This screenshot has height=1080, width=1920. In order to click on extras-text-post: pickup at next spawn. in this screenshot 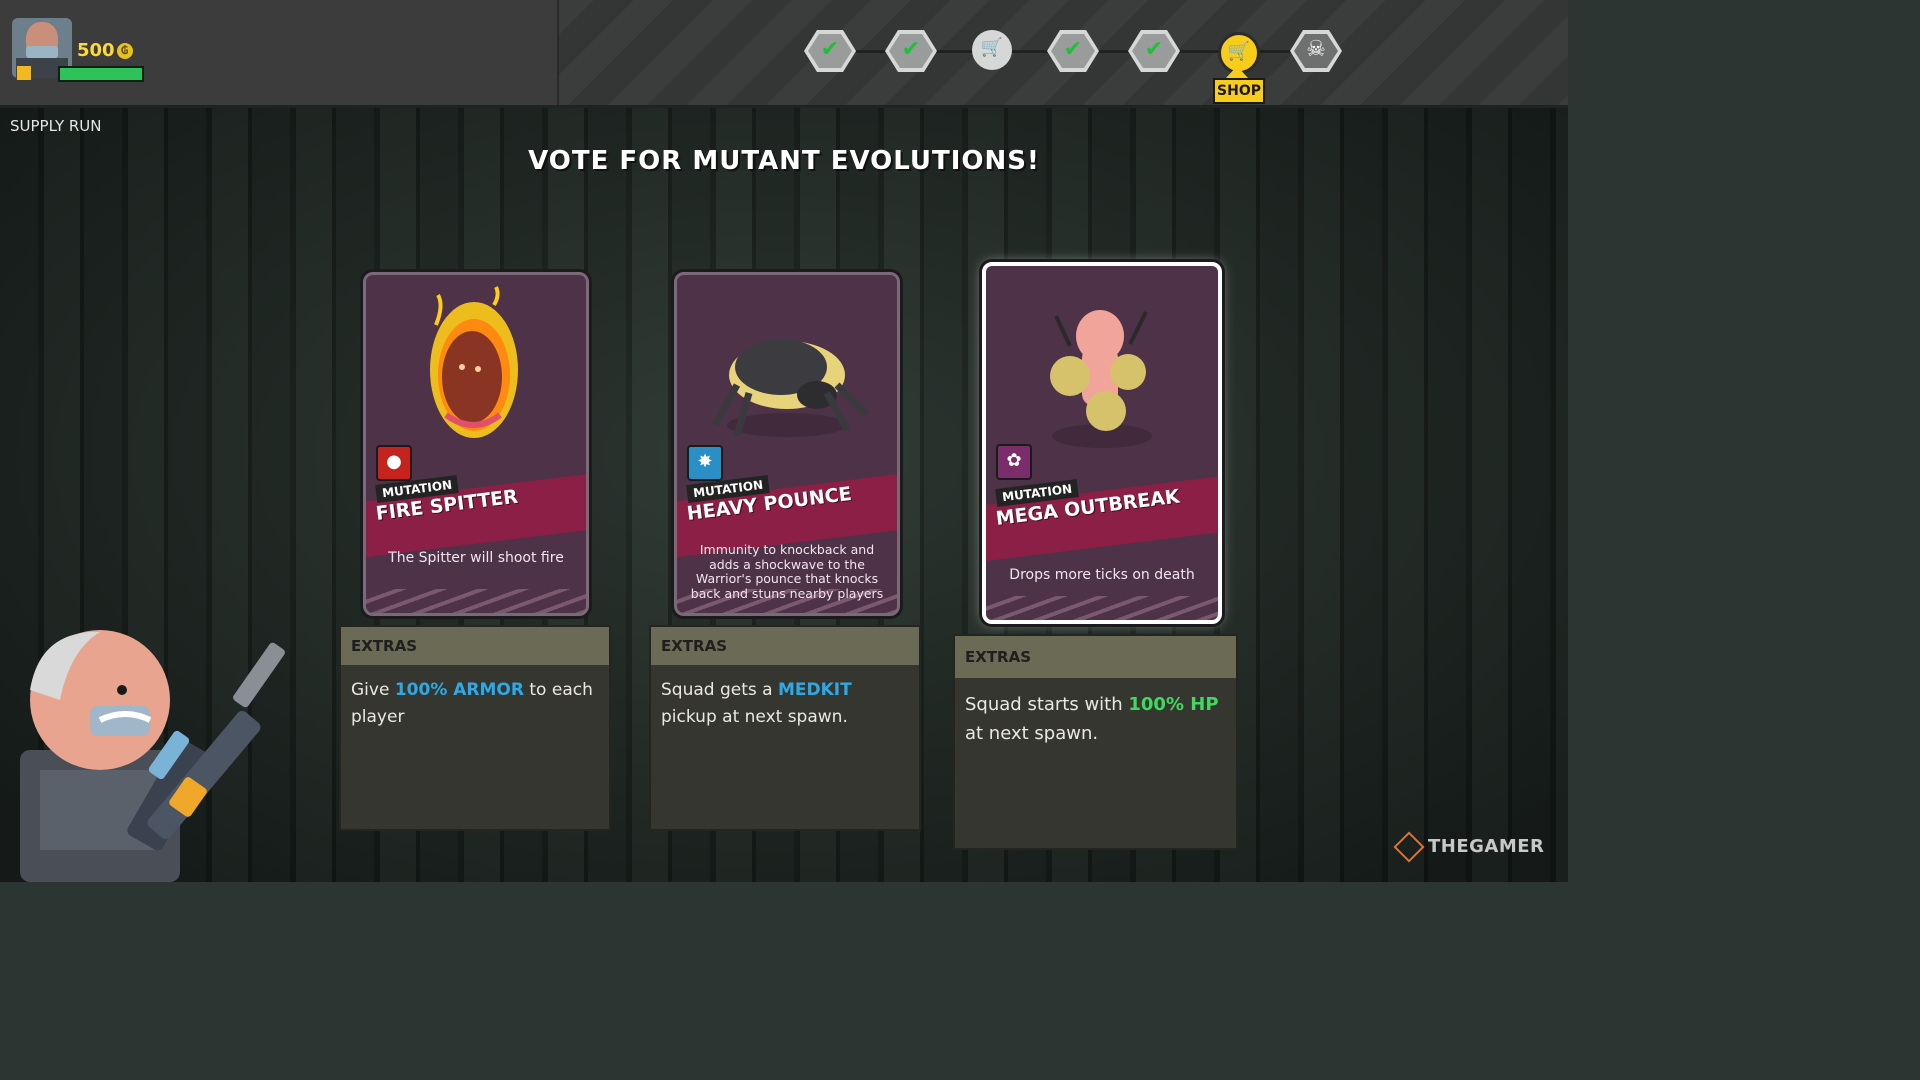, I will do `click(754, 717)`.